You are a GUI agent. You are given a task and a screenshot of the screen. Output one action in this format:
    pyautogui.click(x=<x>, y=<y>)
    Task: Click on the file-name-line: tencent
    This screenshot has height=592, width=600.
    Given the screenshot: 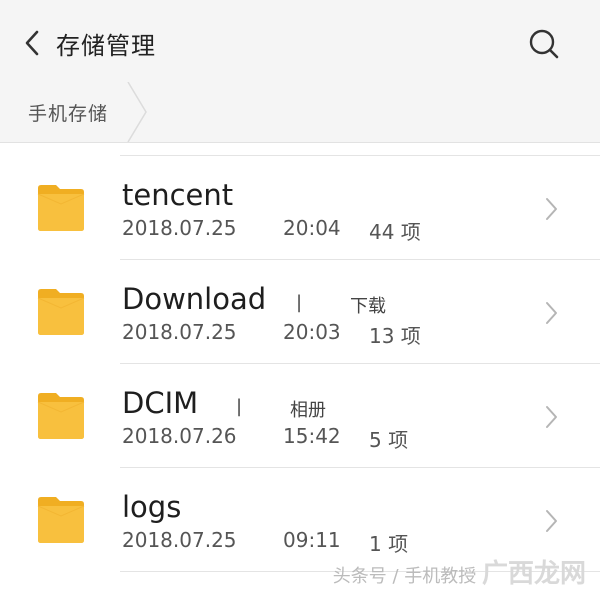 What is the action you would take?
    pyautogui.click(x=177, y=196)
    